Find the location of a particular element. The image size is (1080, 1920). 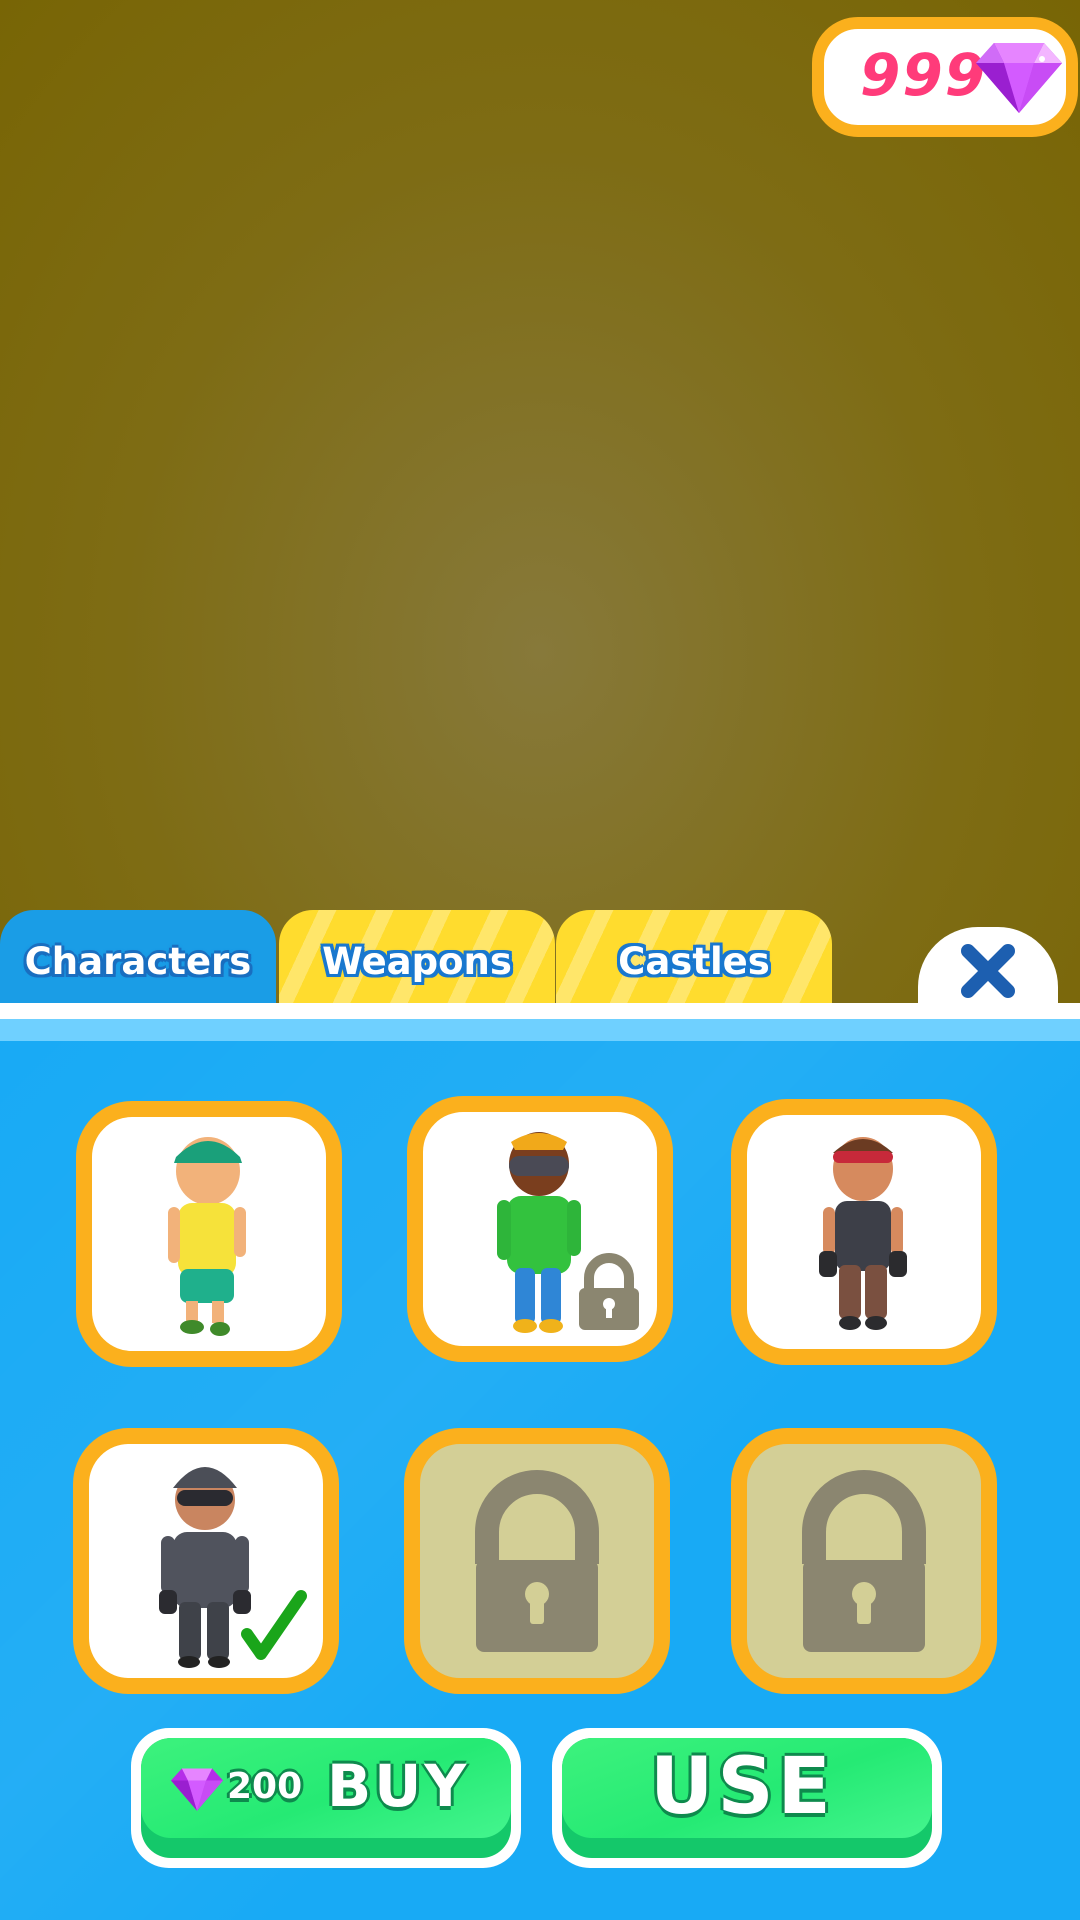

character-card-headband is located at coordinates (864, 1232).